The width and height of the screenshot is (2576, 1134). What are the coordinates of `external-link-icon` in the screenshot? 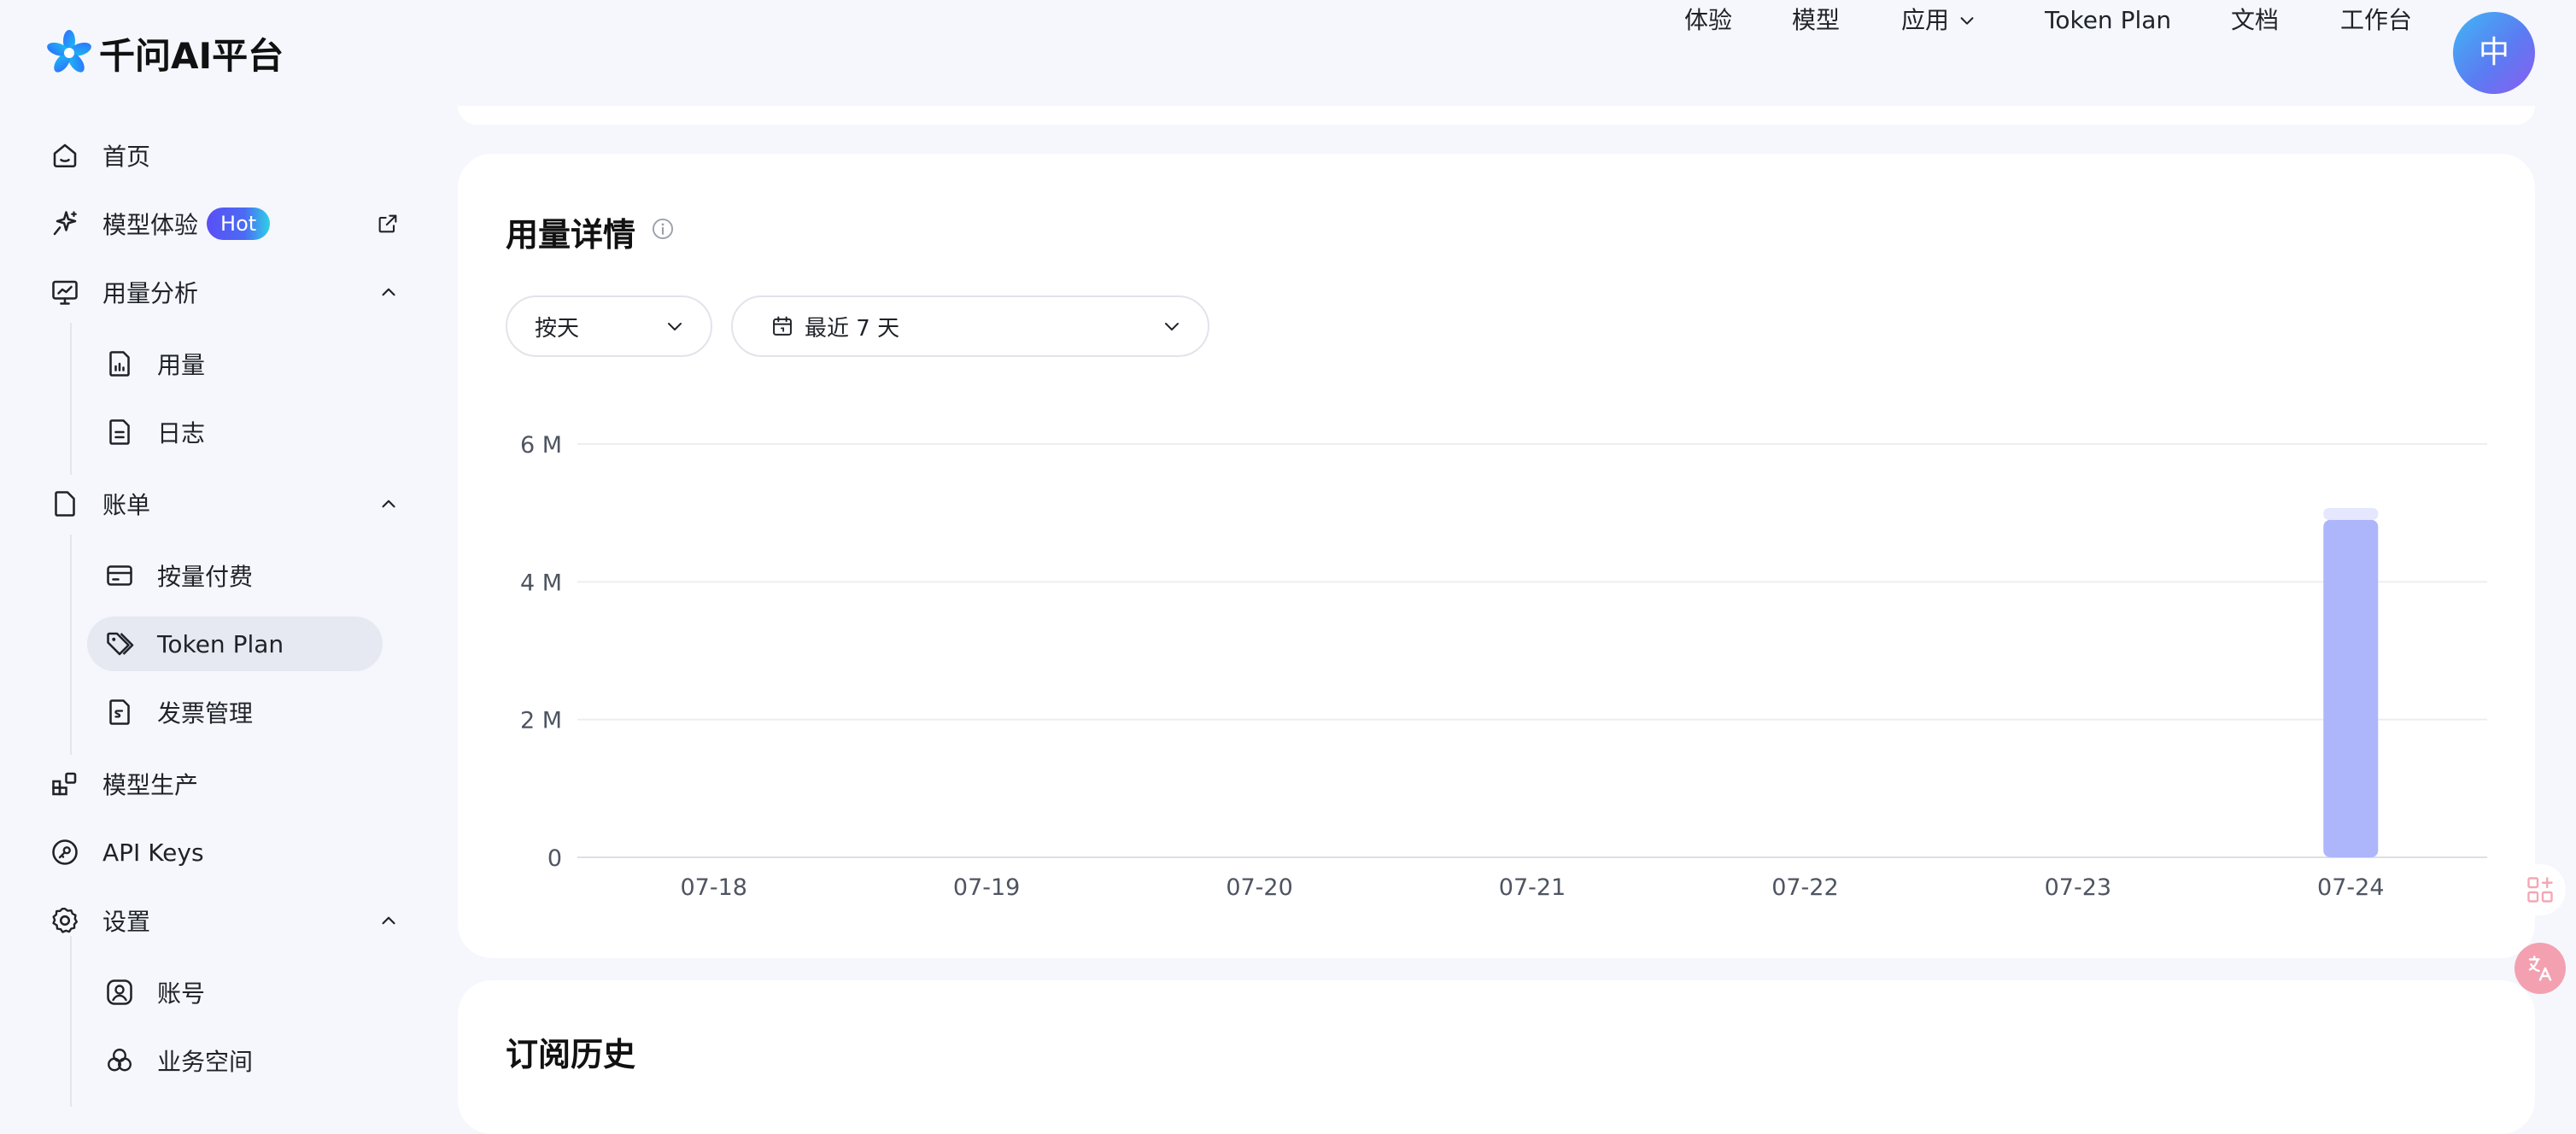 It's located at (387, 223).